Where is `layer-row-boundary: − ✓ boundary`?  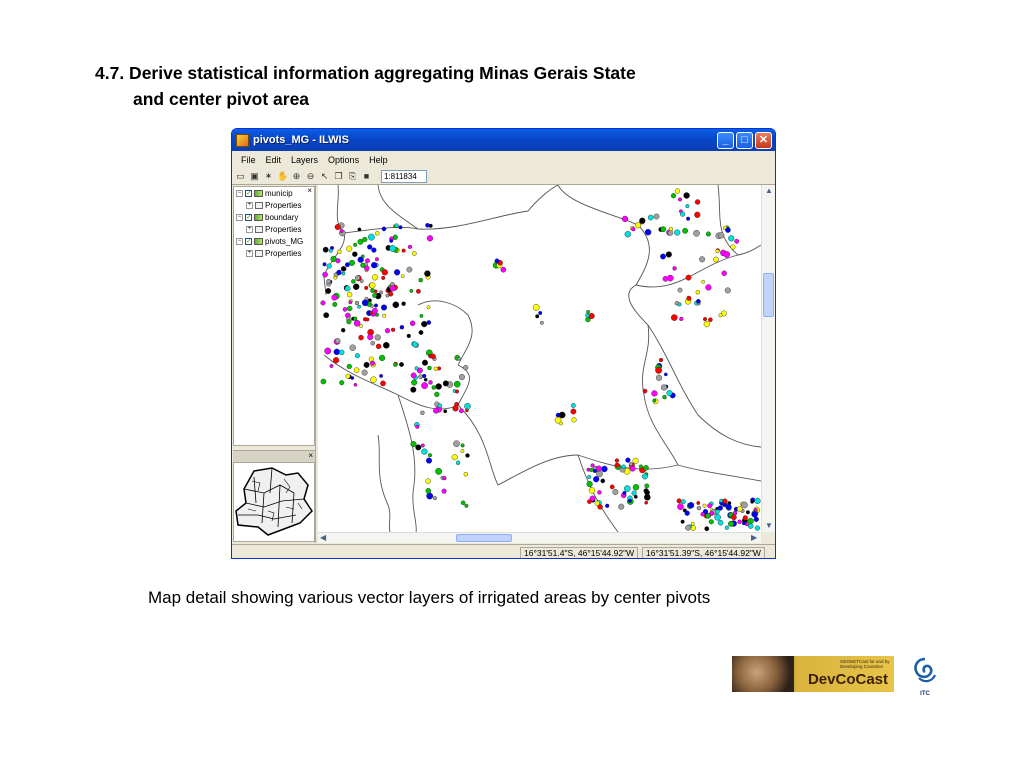 layer-row-boundary: − ✓ boundary is located at coordinates (274, 217).